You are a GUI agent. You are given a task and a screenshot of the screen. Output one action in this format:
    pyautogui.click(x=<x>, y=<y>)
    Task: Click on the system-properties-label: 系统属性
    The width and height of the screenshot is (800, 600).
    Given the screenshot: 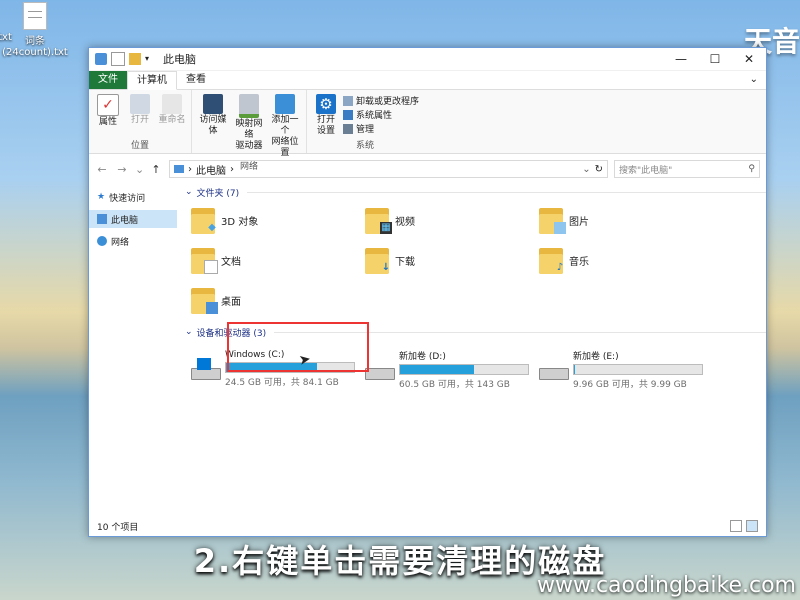 What is the action you would take?
    pyautogui.click(x=374, y=116)
    